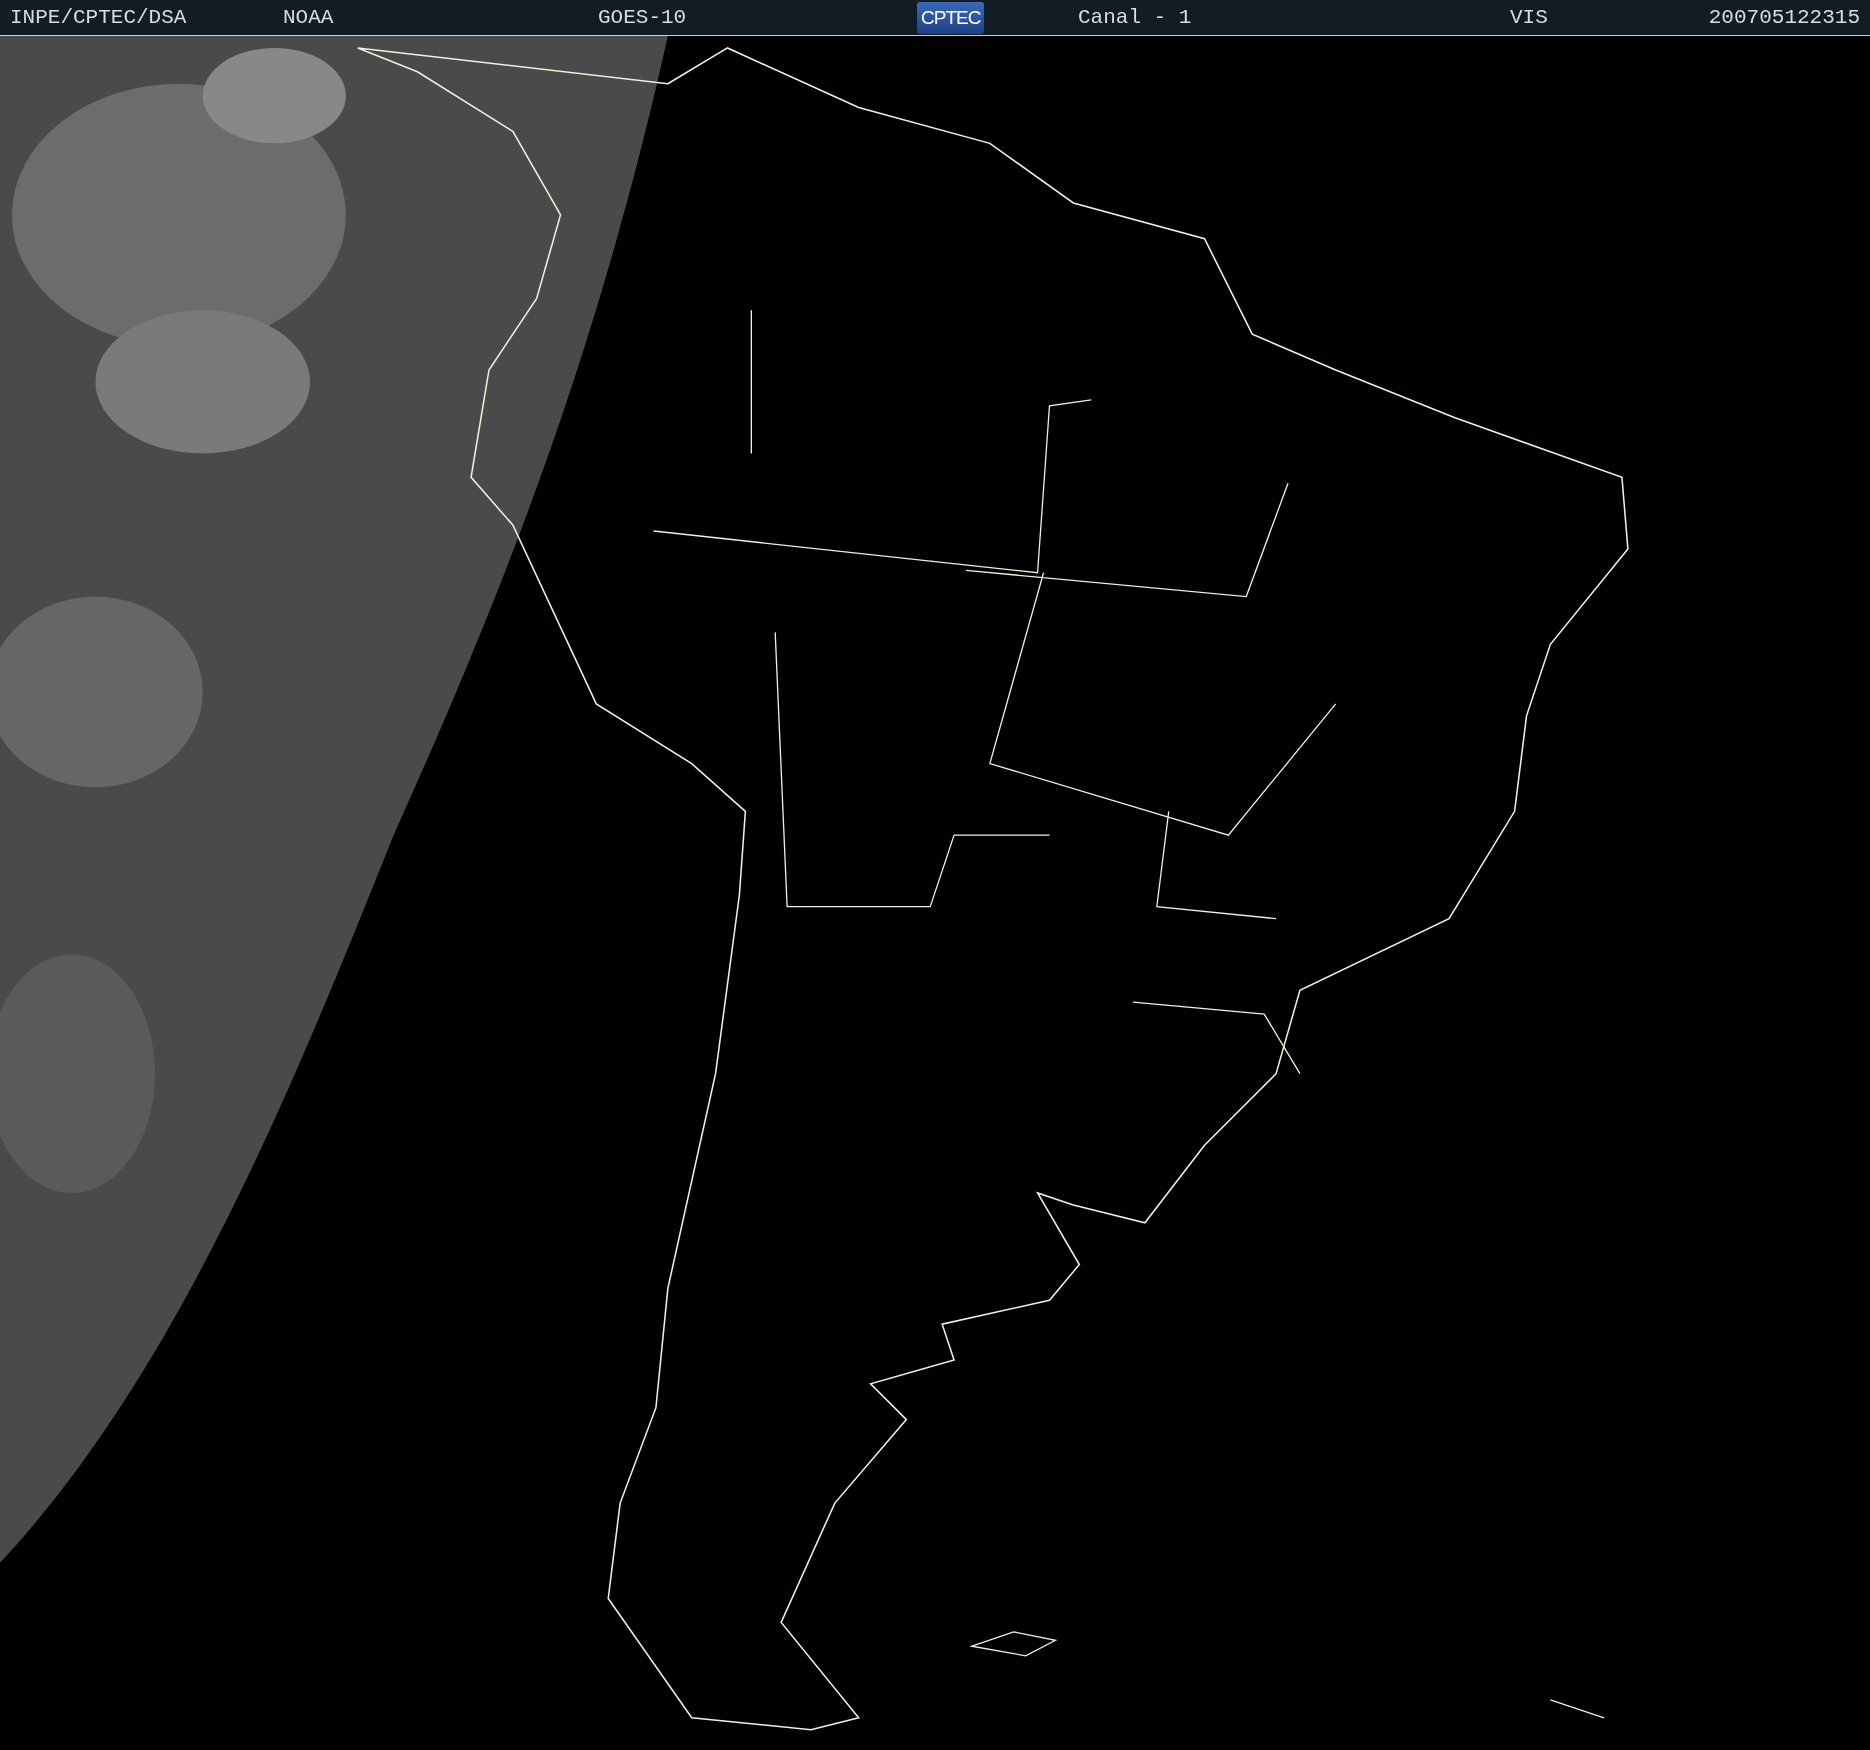  Describe the element at coordinates (98, 17) in the screenshot. I see `source-label: INPE/CPTEC/DSA` at that location.